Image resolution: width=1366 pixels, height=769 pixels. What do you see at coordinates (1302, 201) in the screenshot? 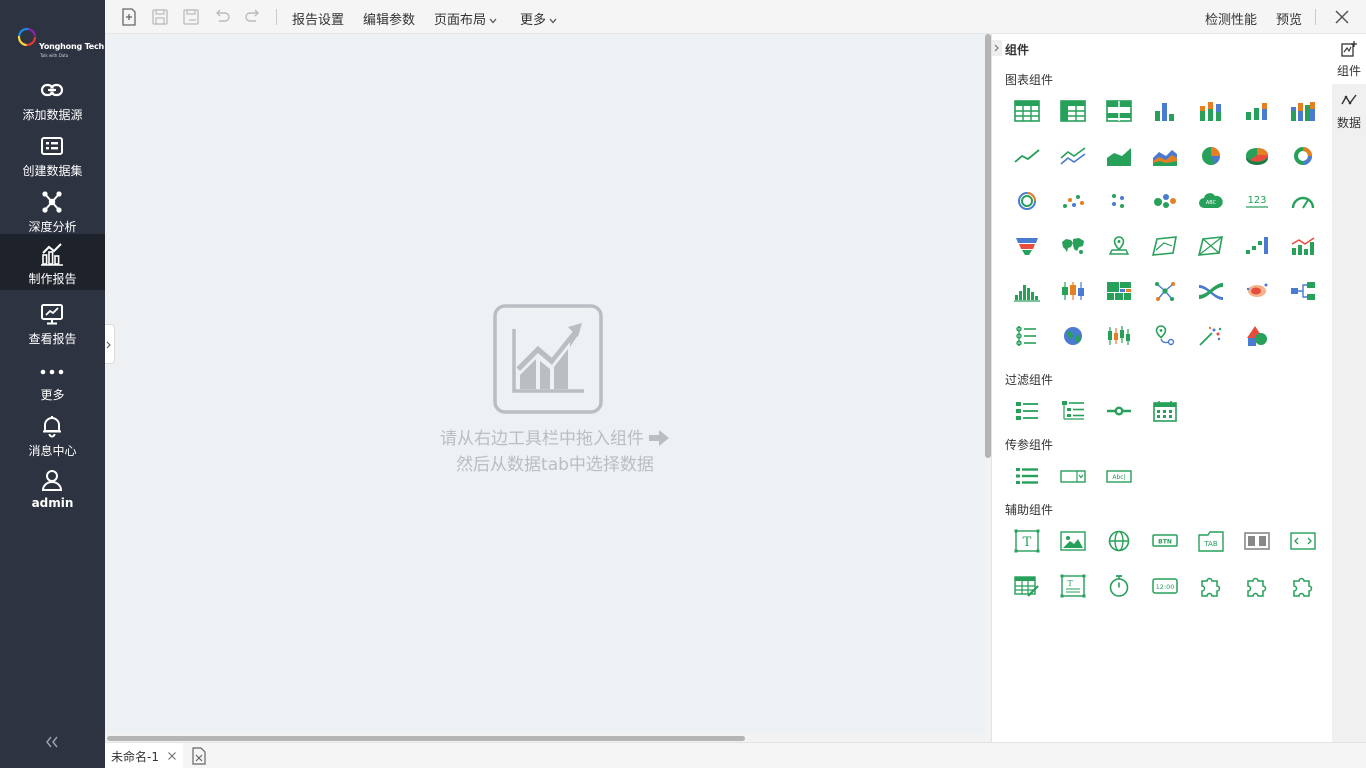
I see `gauge-component` at bounding box center [1302, 201].